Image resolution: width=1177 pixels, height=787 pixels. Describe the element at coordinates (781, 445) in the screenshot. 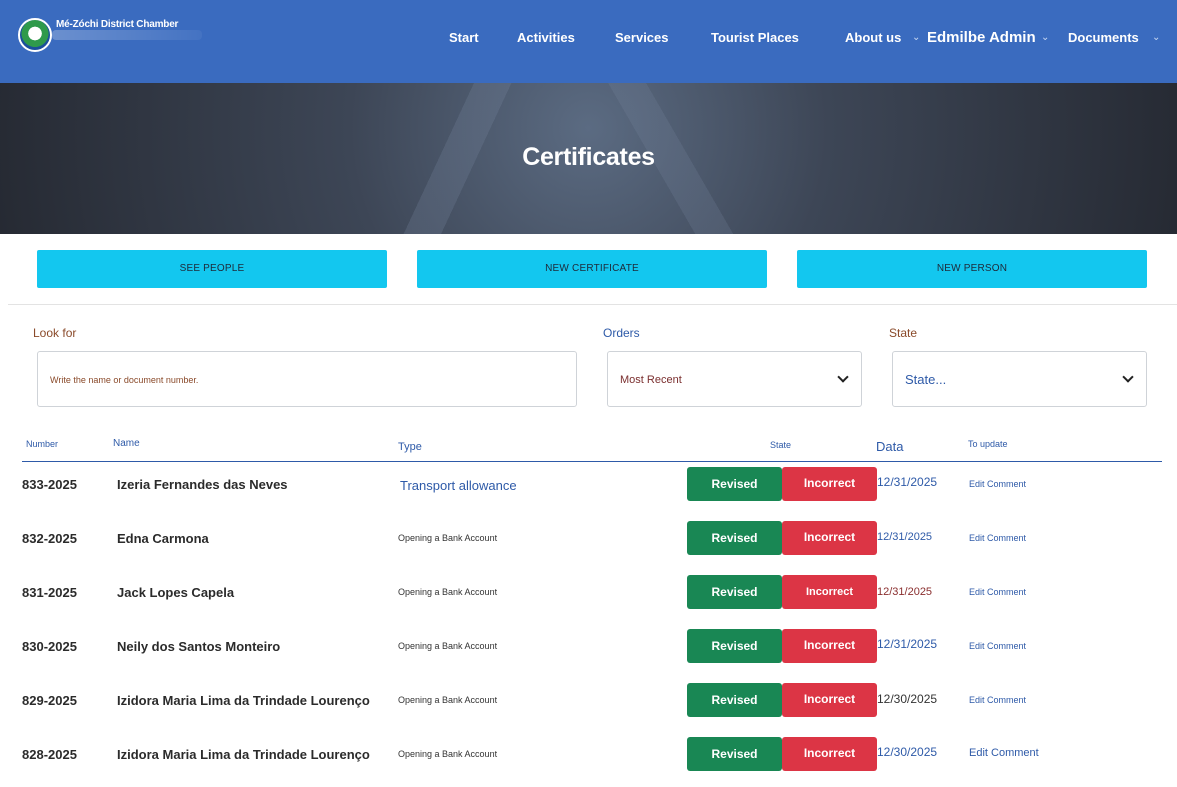

I see `column-header-state: State` at that location.